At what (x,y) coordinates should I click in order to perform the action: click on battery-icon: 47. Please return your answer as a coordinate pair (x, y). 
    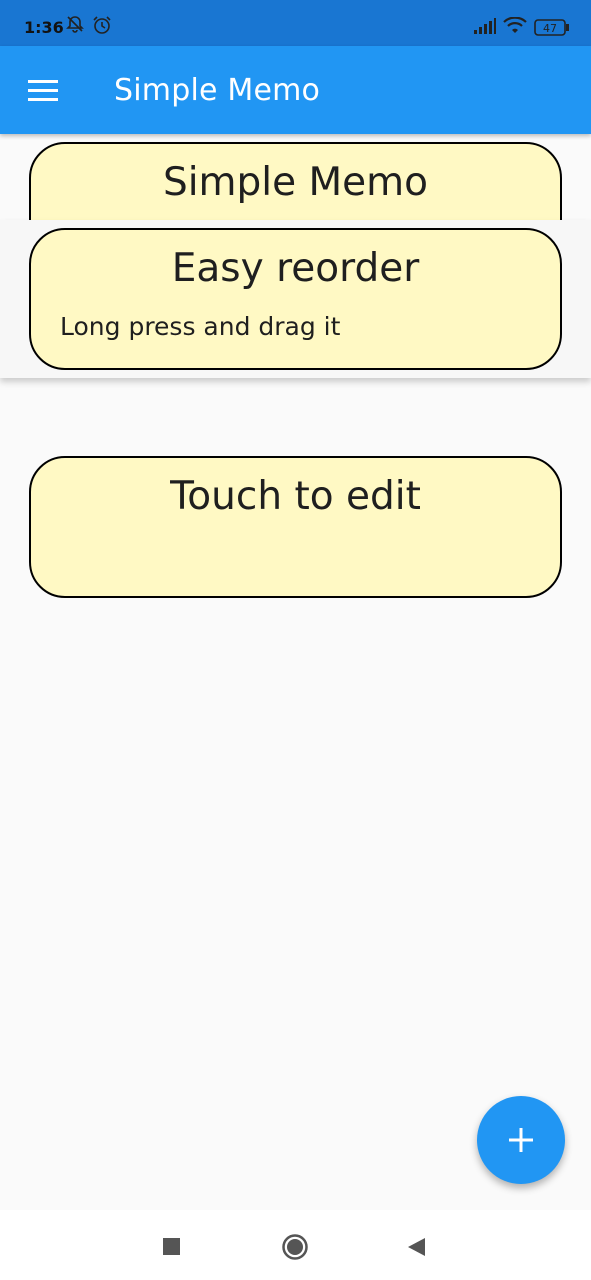
    Looking at the image, I should click on (552, 30).